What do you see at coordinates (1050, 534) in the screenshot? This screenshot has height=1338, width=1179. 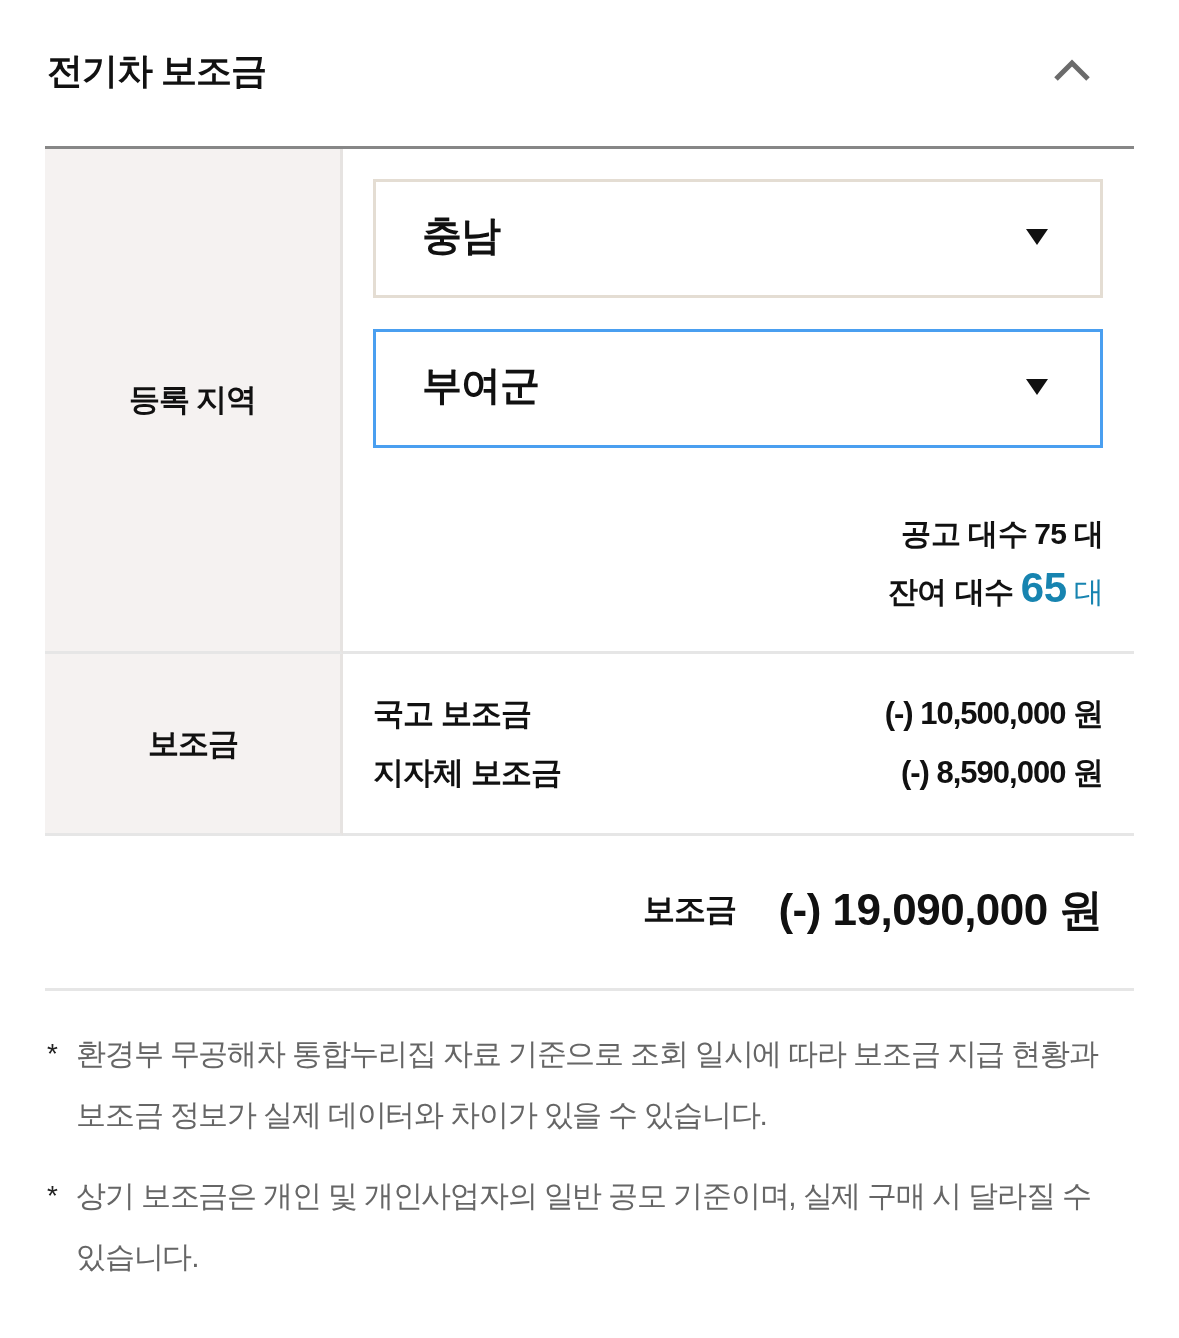 I see `count-value: 75` at bounding box center [1050, 534].